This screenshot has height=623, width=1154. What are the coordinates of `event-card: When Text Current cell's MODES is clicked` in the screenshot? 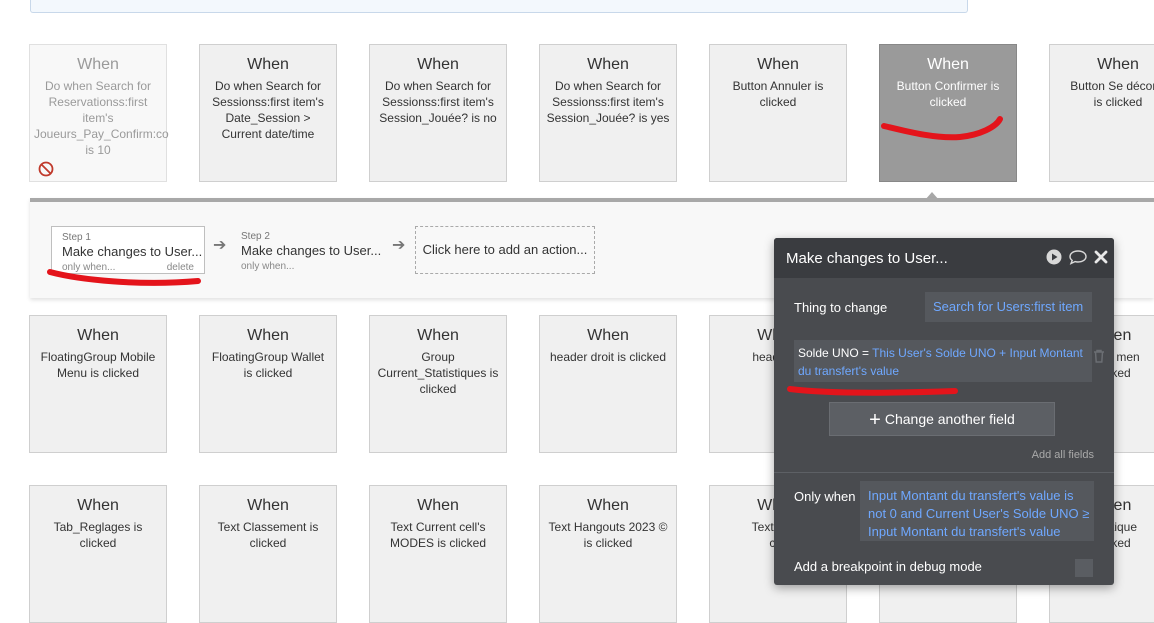 It's located at (438, 554).